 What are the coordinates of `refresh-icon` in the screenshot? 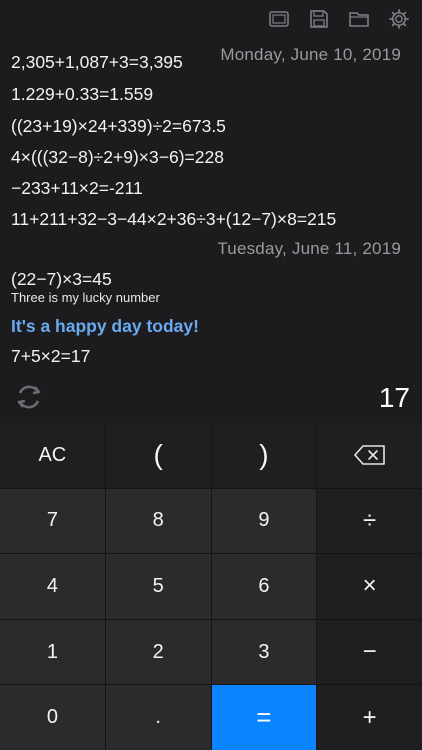 It's located at (29, 397).